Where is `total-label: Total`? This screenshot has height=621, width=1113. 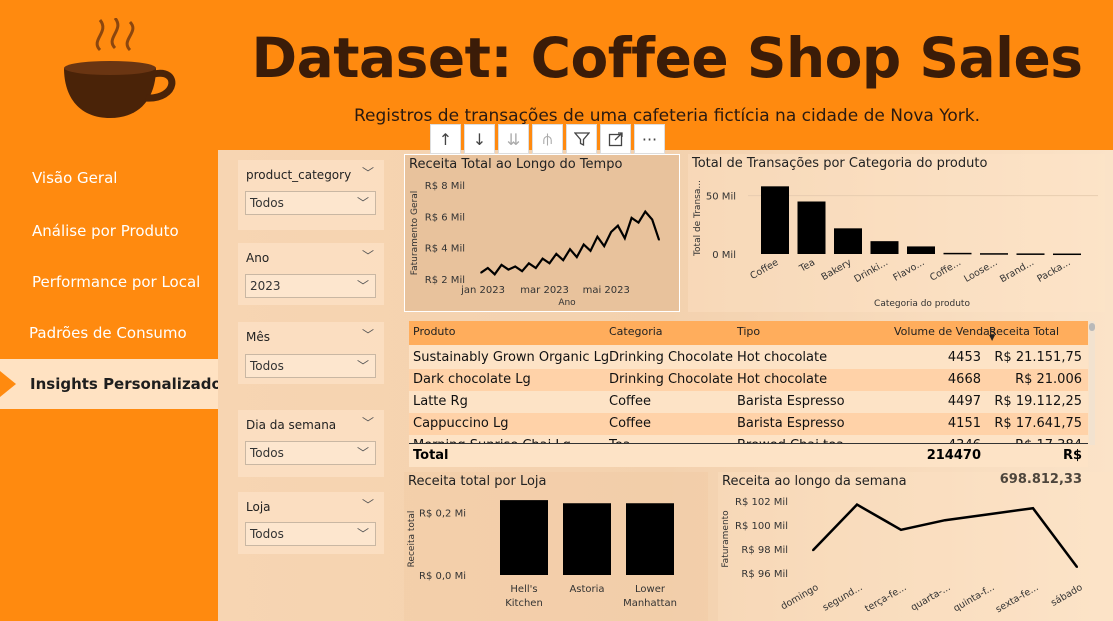
total-label: Total is located at coordinates (431, 455).